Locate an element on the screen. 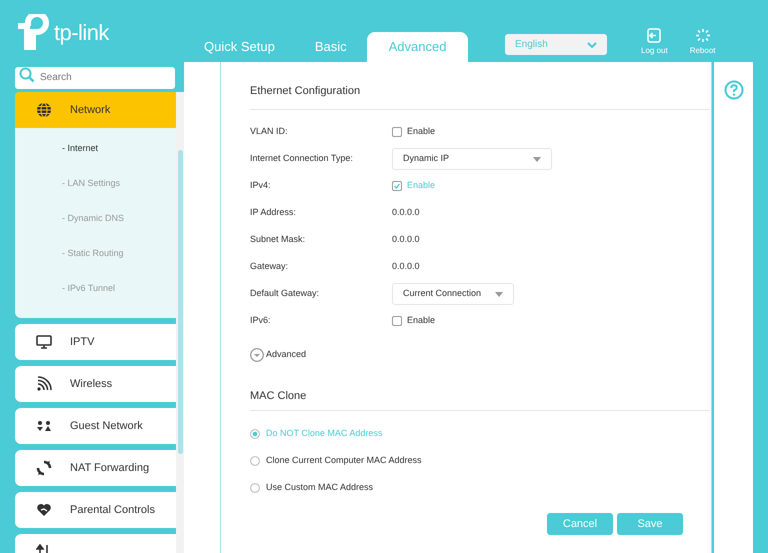 The width and height of the screenshot is (768, 553). reboot-button: Reboot is located at coordinates (703, 45).